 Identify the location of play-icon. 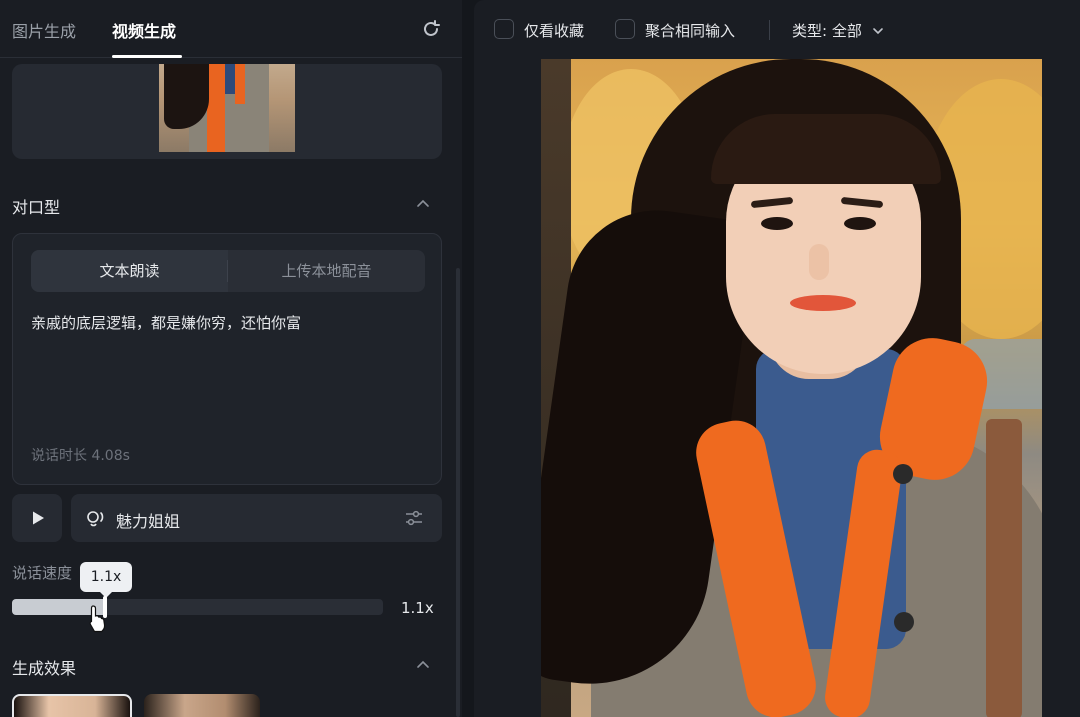
(38, 518).